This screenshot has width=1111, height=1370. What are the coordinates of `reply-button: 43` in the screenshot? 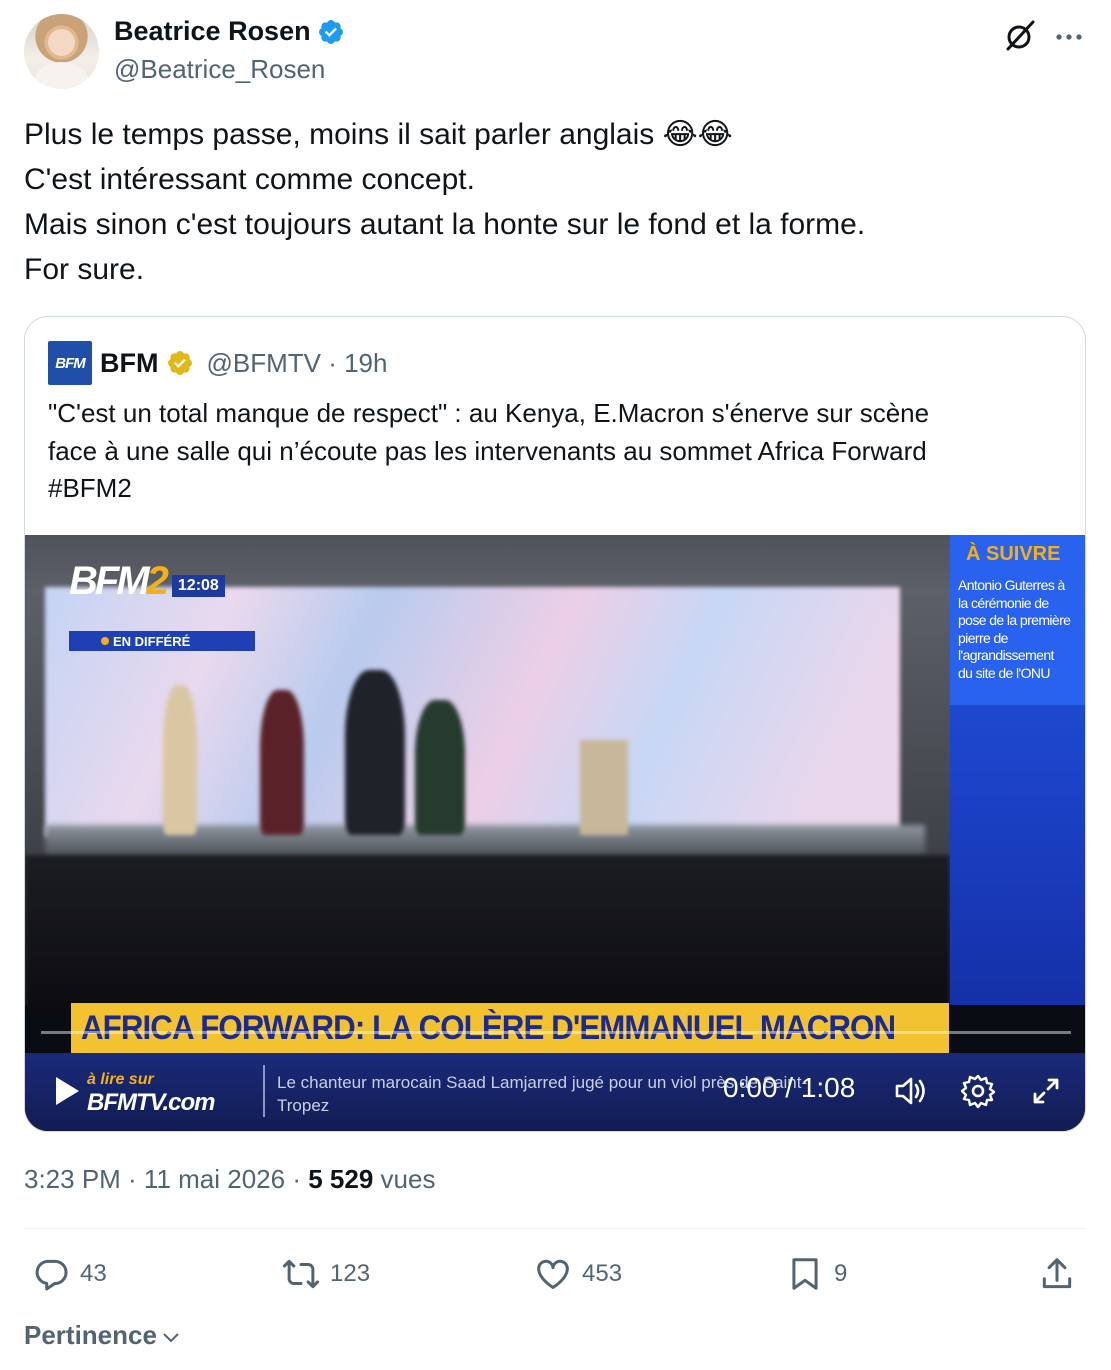 It's located at (69, 1274).